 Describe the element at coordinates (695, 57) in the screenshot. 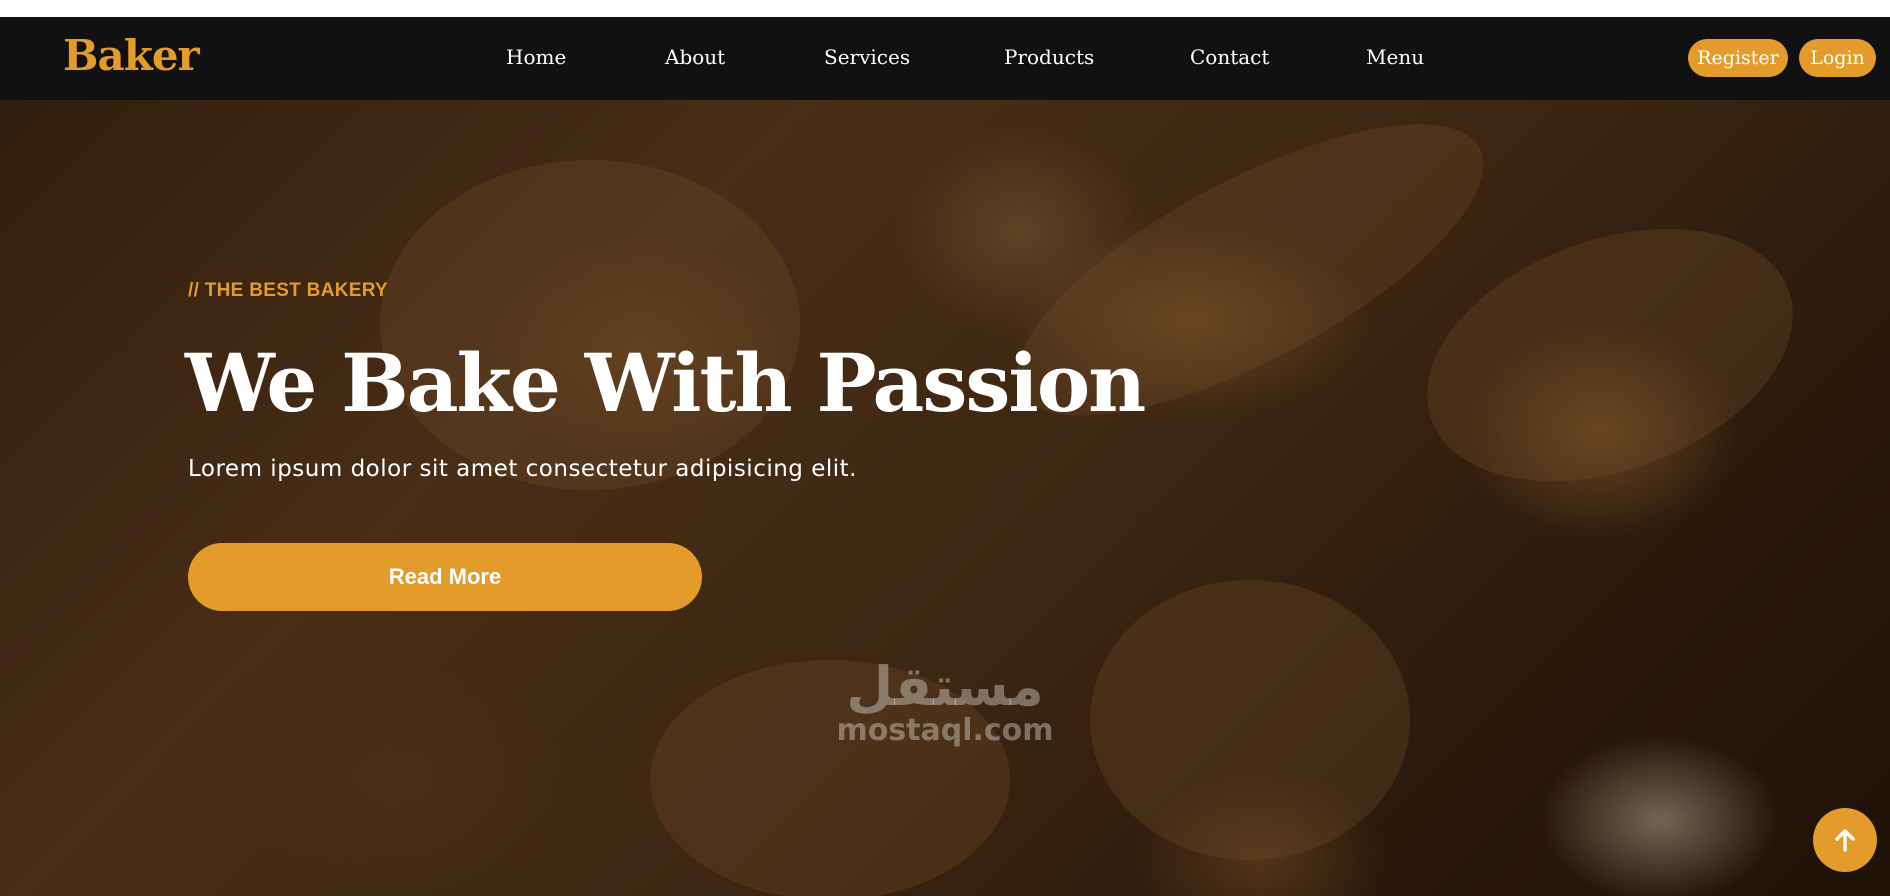

I see `nav-link-about: About` at that location.